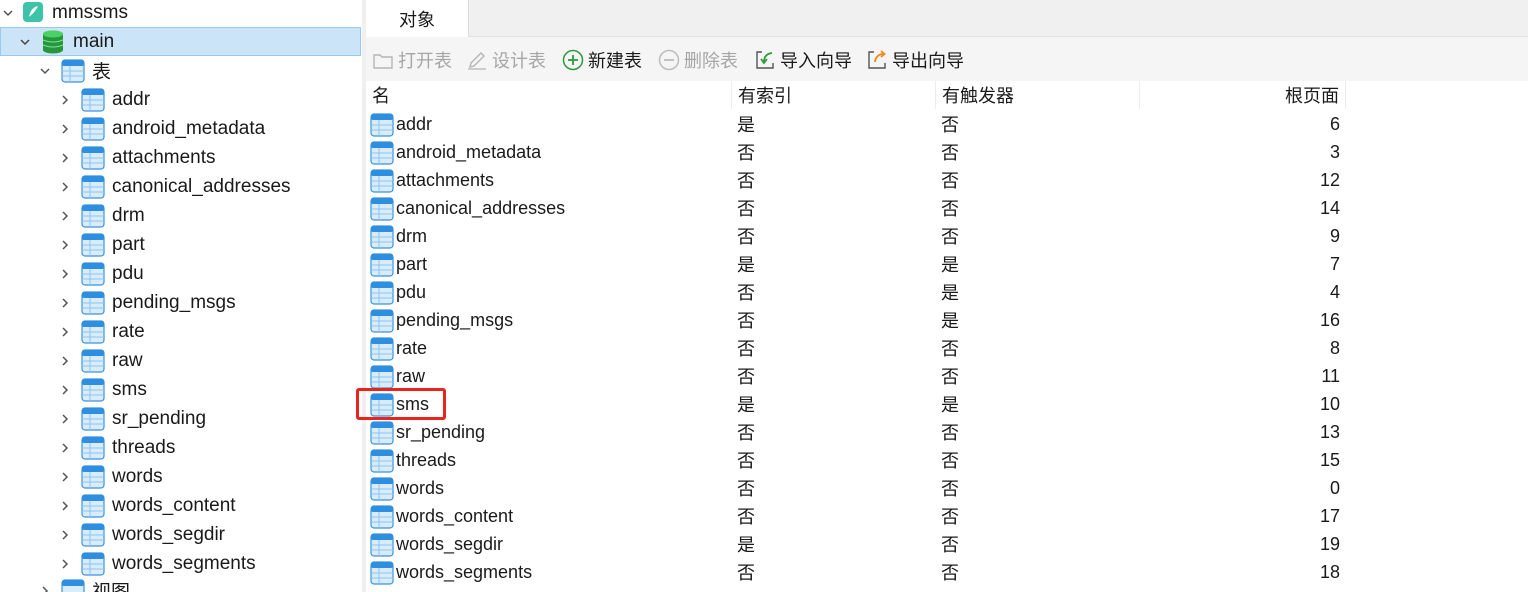  What do you see at coordinates (765, 96) in the screenshot?
I see `column-header-has-index-label: 有索引` at bounding box center [765, 96].